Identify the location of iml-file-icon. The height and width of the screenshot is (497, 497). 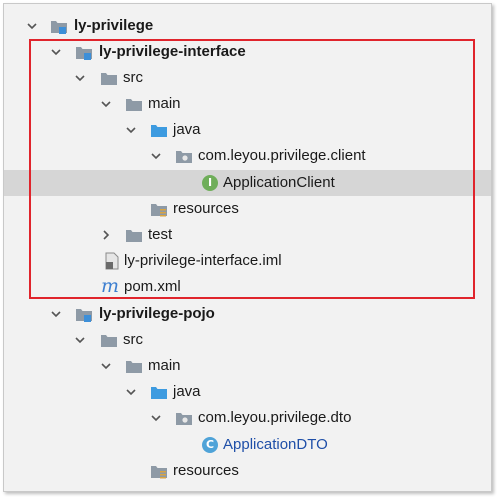
(112, 261).